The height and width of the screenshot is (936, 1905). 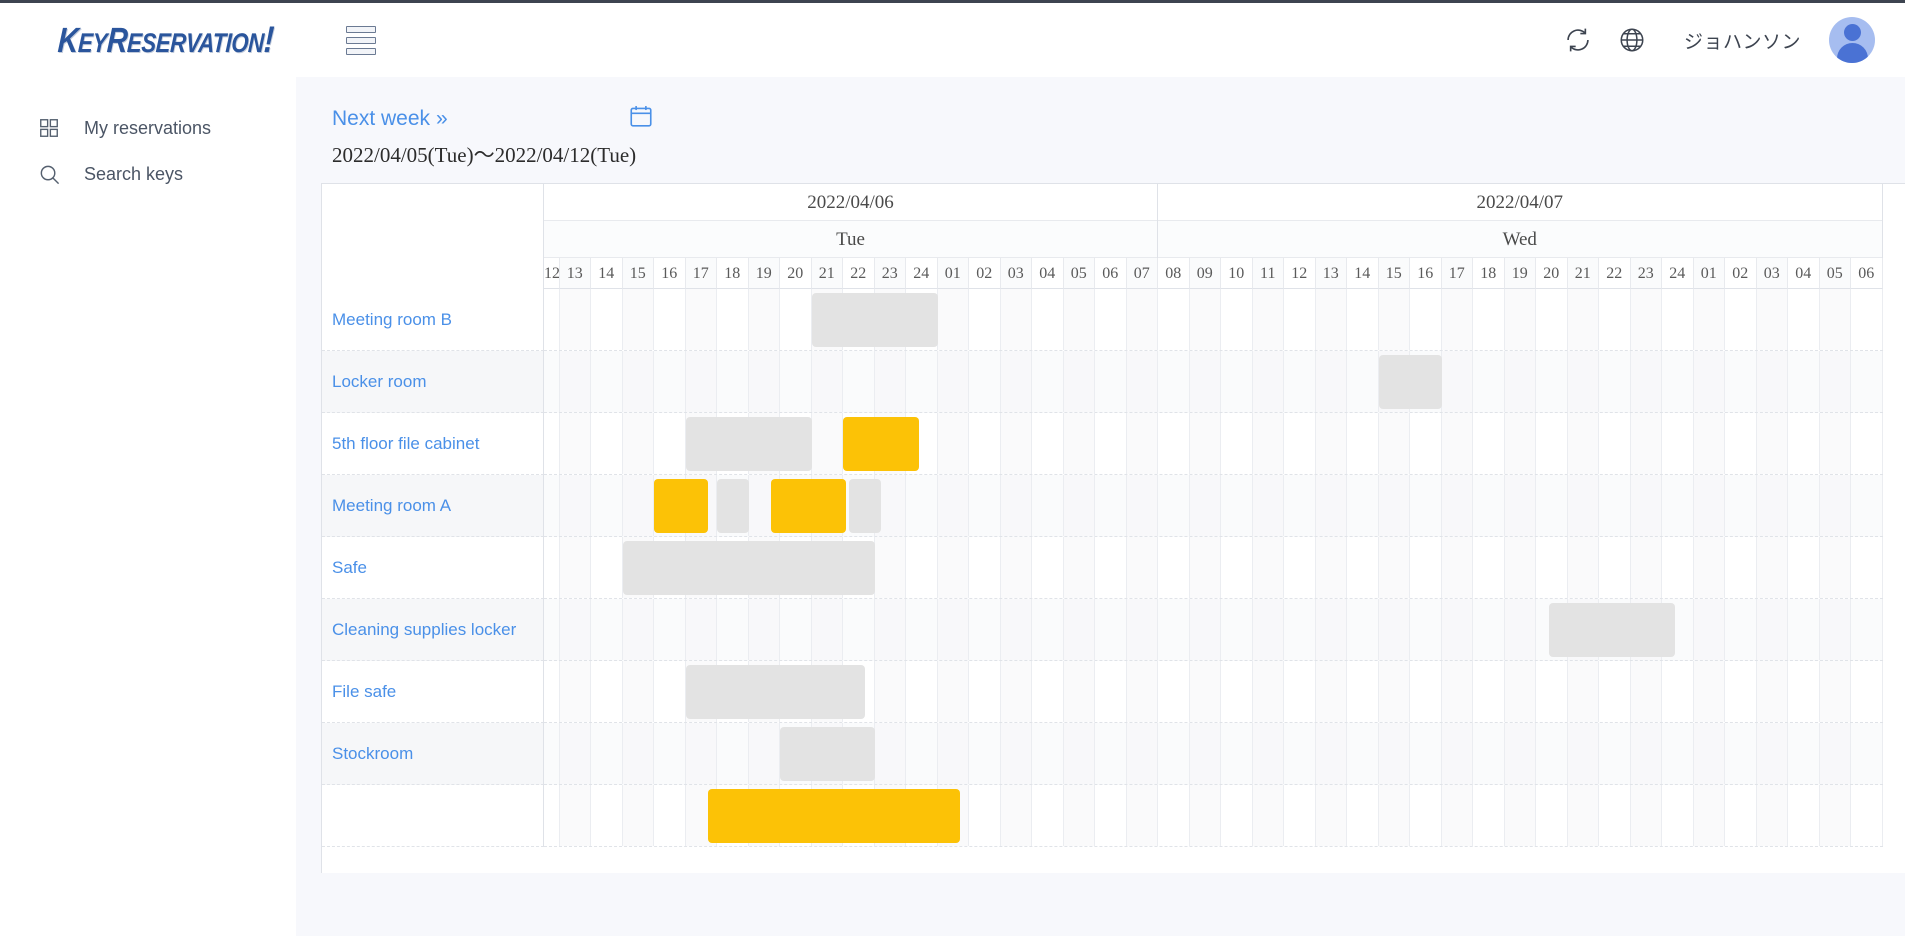 What do you see at coordinates (1578, 40) in the screenshot?
I see `refresh-icon` at bounding box center [1578, 40].